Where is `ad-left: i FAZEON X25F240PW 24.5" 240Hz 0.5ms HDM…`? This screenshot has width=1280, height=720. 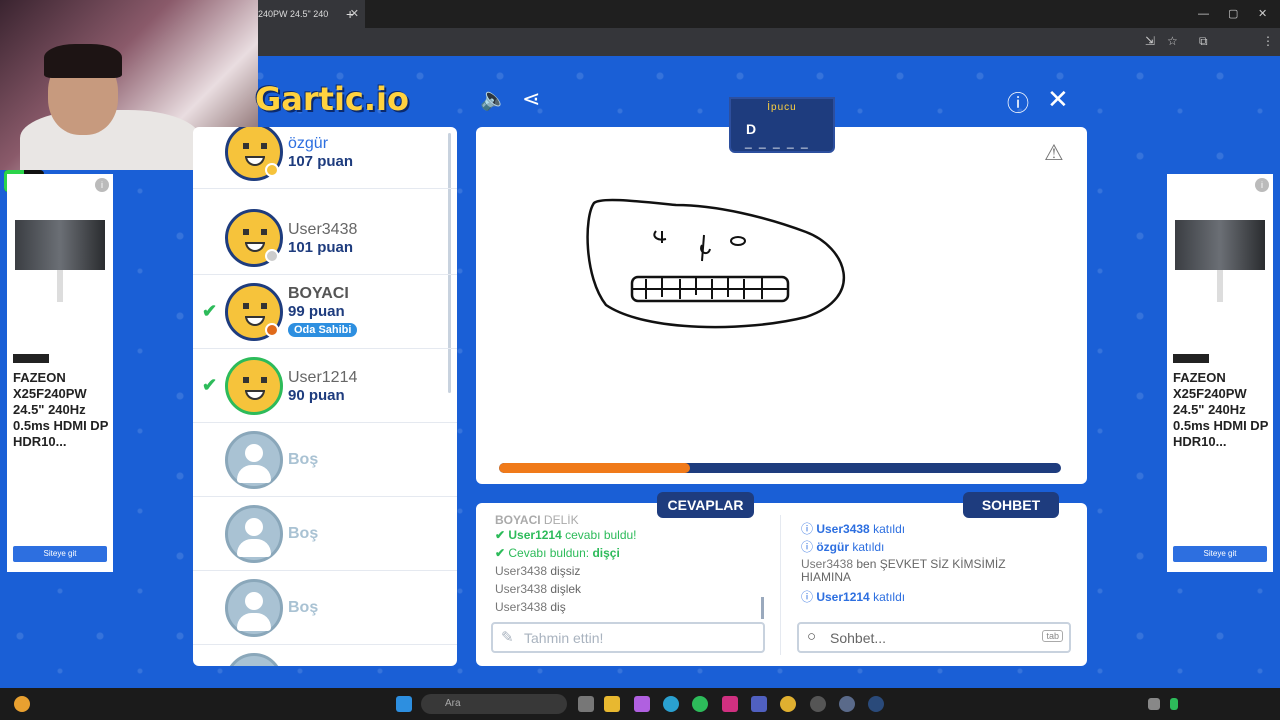 ad-left: i FAZEON X25F240PW 24.5" 240Hz 0.5ms HDM… is located at coordinates (60, 373).